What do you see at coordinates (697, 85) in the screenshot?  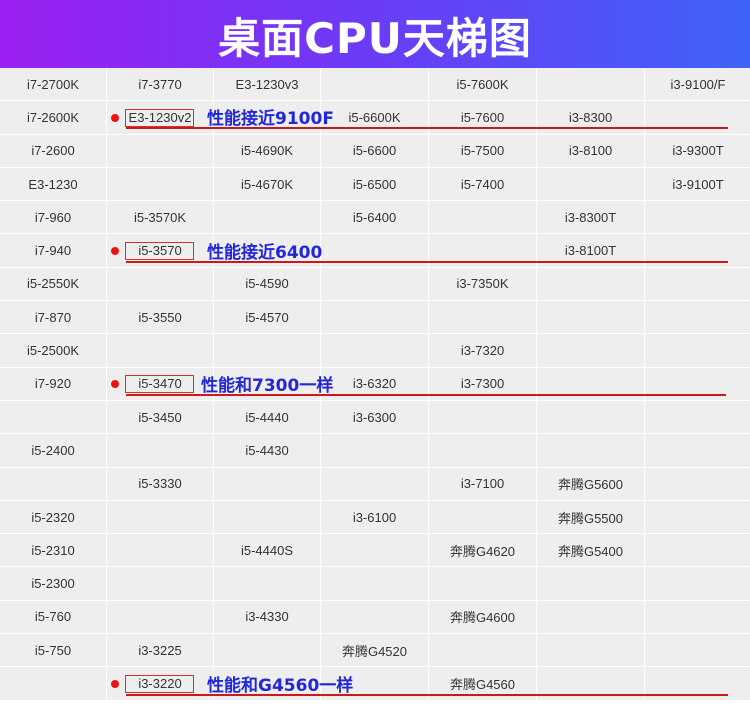 I see `table-cell: i3-9100/F` at bounding box center [697, 85].